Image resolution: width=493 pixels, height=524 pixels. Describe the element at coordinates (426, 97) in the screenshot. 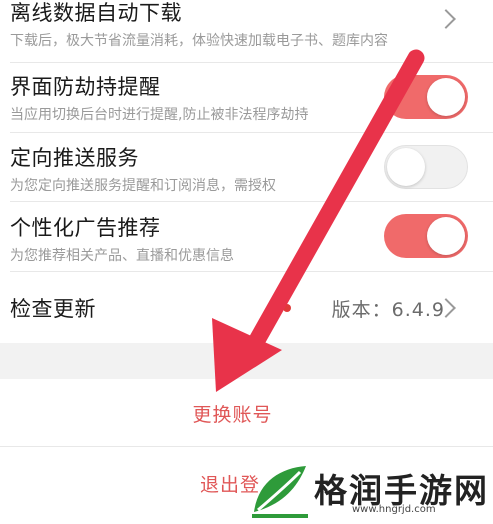

I see `anti-hijack-toggle` at that location.